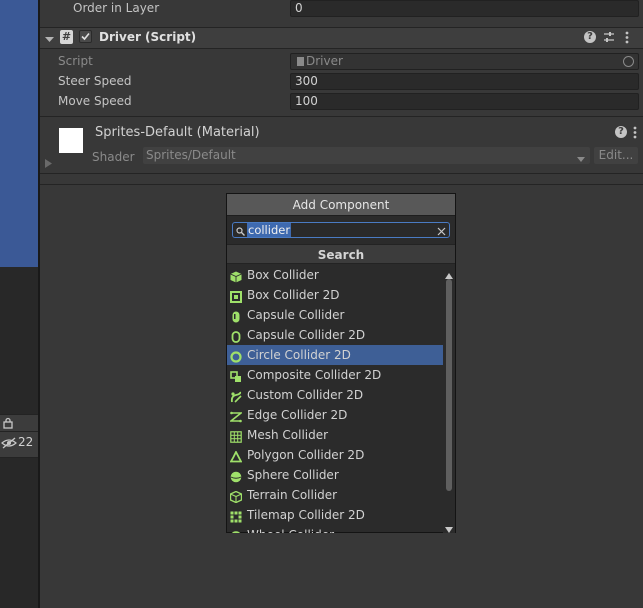 The width and height of the screenshot is (643, 608). What do you see at coordinates (236, 496) in the screenshot?
I see `terrain-collider-icon` at bounding box center [236, 496].